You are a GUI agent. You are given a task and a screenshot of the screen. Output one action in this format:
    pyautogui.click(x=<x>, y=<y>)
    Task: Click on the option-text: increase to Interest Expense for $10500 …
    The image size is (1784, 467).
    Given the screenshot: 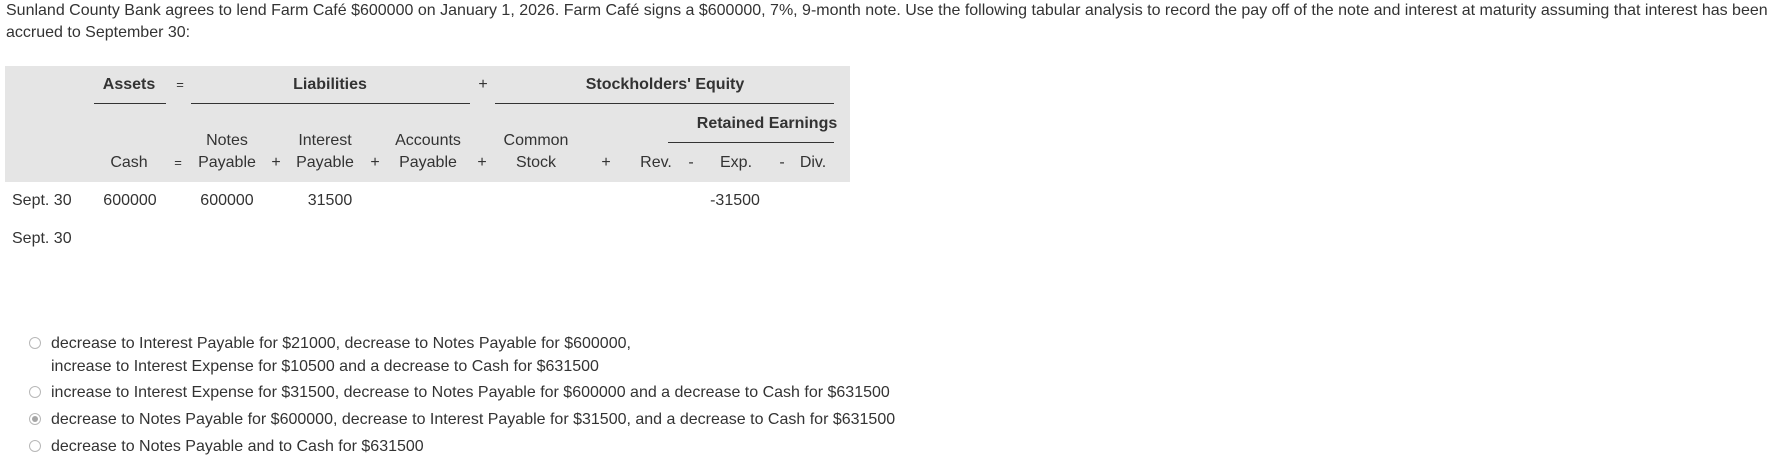 What is the action you would take?
    pyautogui.click(x=325, y=366)
    